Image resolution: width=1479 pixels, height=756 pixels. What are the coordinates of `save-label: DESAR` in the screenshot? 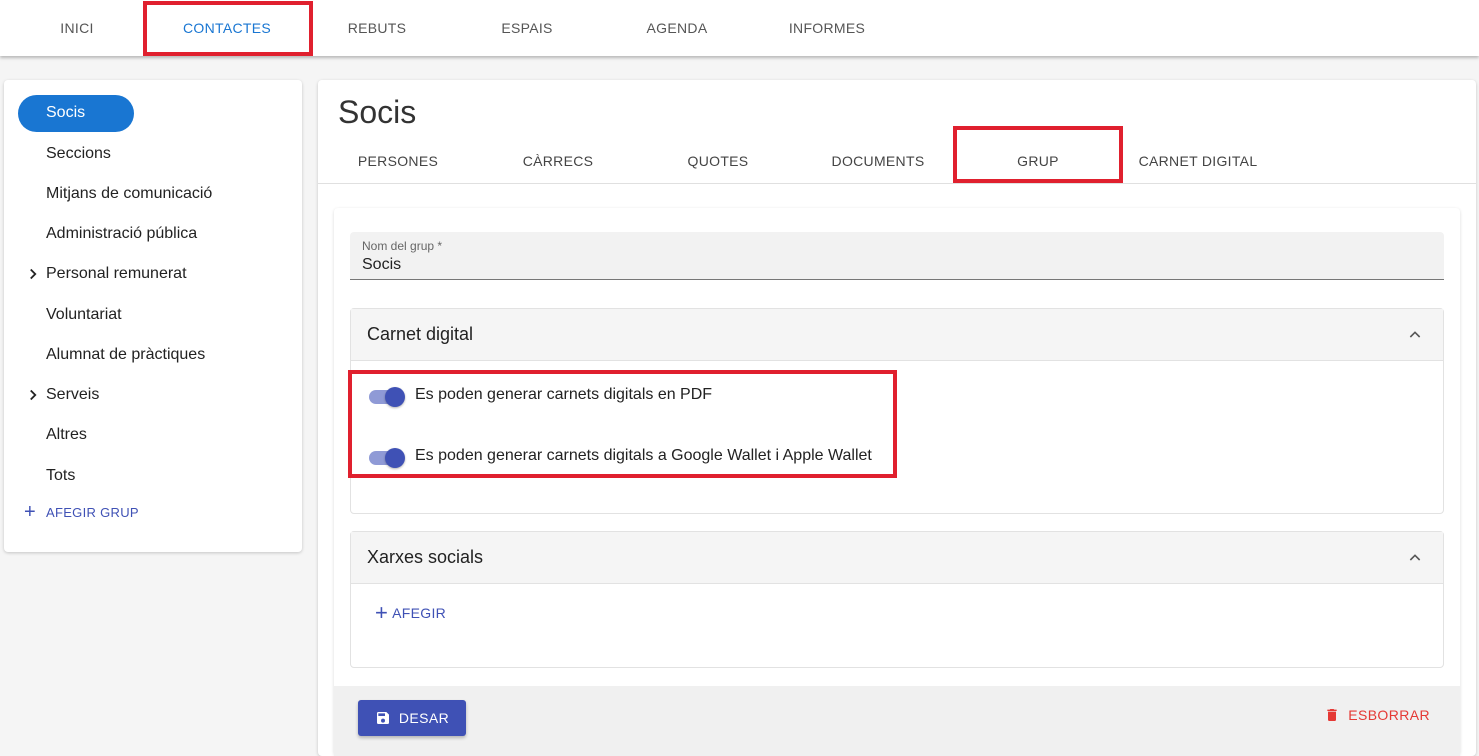 It's located at (424, 718).